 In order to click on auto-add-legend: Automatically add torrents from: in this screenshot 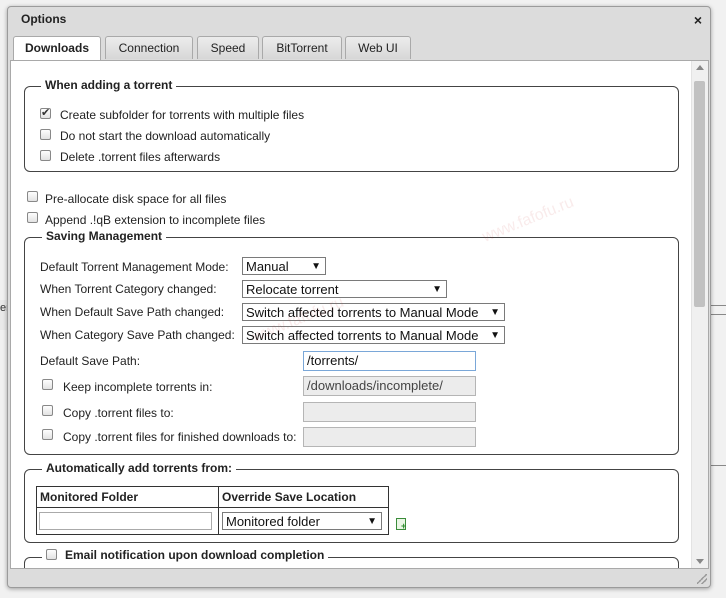, I will do `click(139, 468)`.